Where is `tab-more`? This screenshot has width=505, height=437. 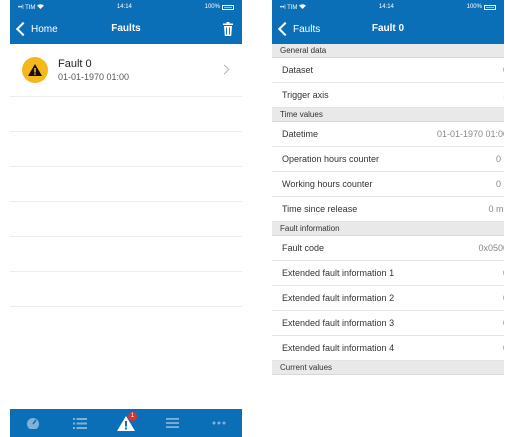
tab-more is located at coordinates (219, 423).